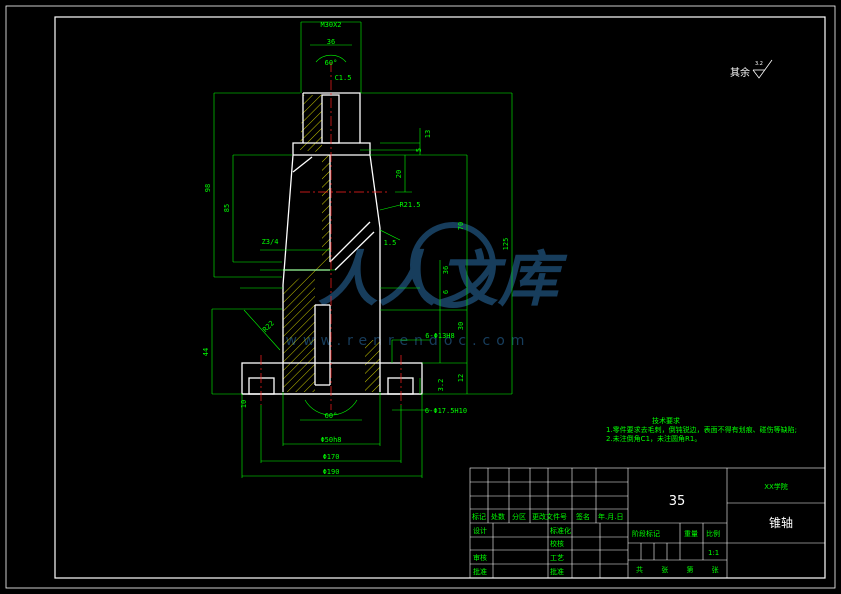  What do you see at coordinates (583, 516) in the screenshot?
I see `tb-sign: 签名` at bounding box center [583, 516].